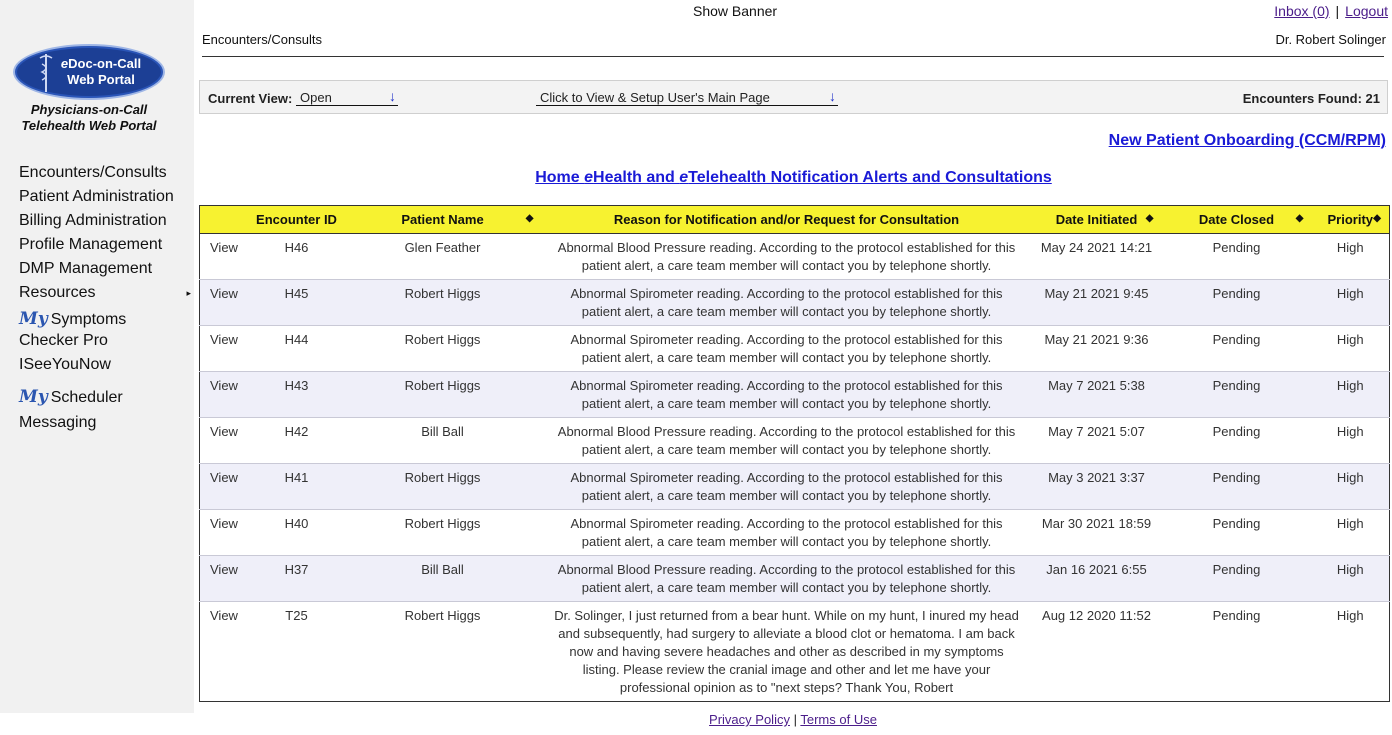  I want to click on main-page-select: Click to View & Setup User's Main Page ↓, so click(687, 97).